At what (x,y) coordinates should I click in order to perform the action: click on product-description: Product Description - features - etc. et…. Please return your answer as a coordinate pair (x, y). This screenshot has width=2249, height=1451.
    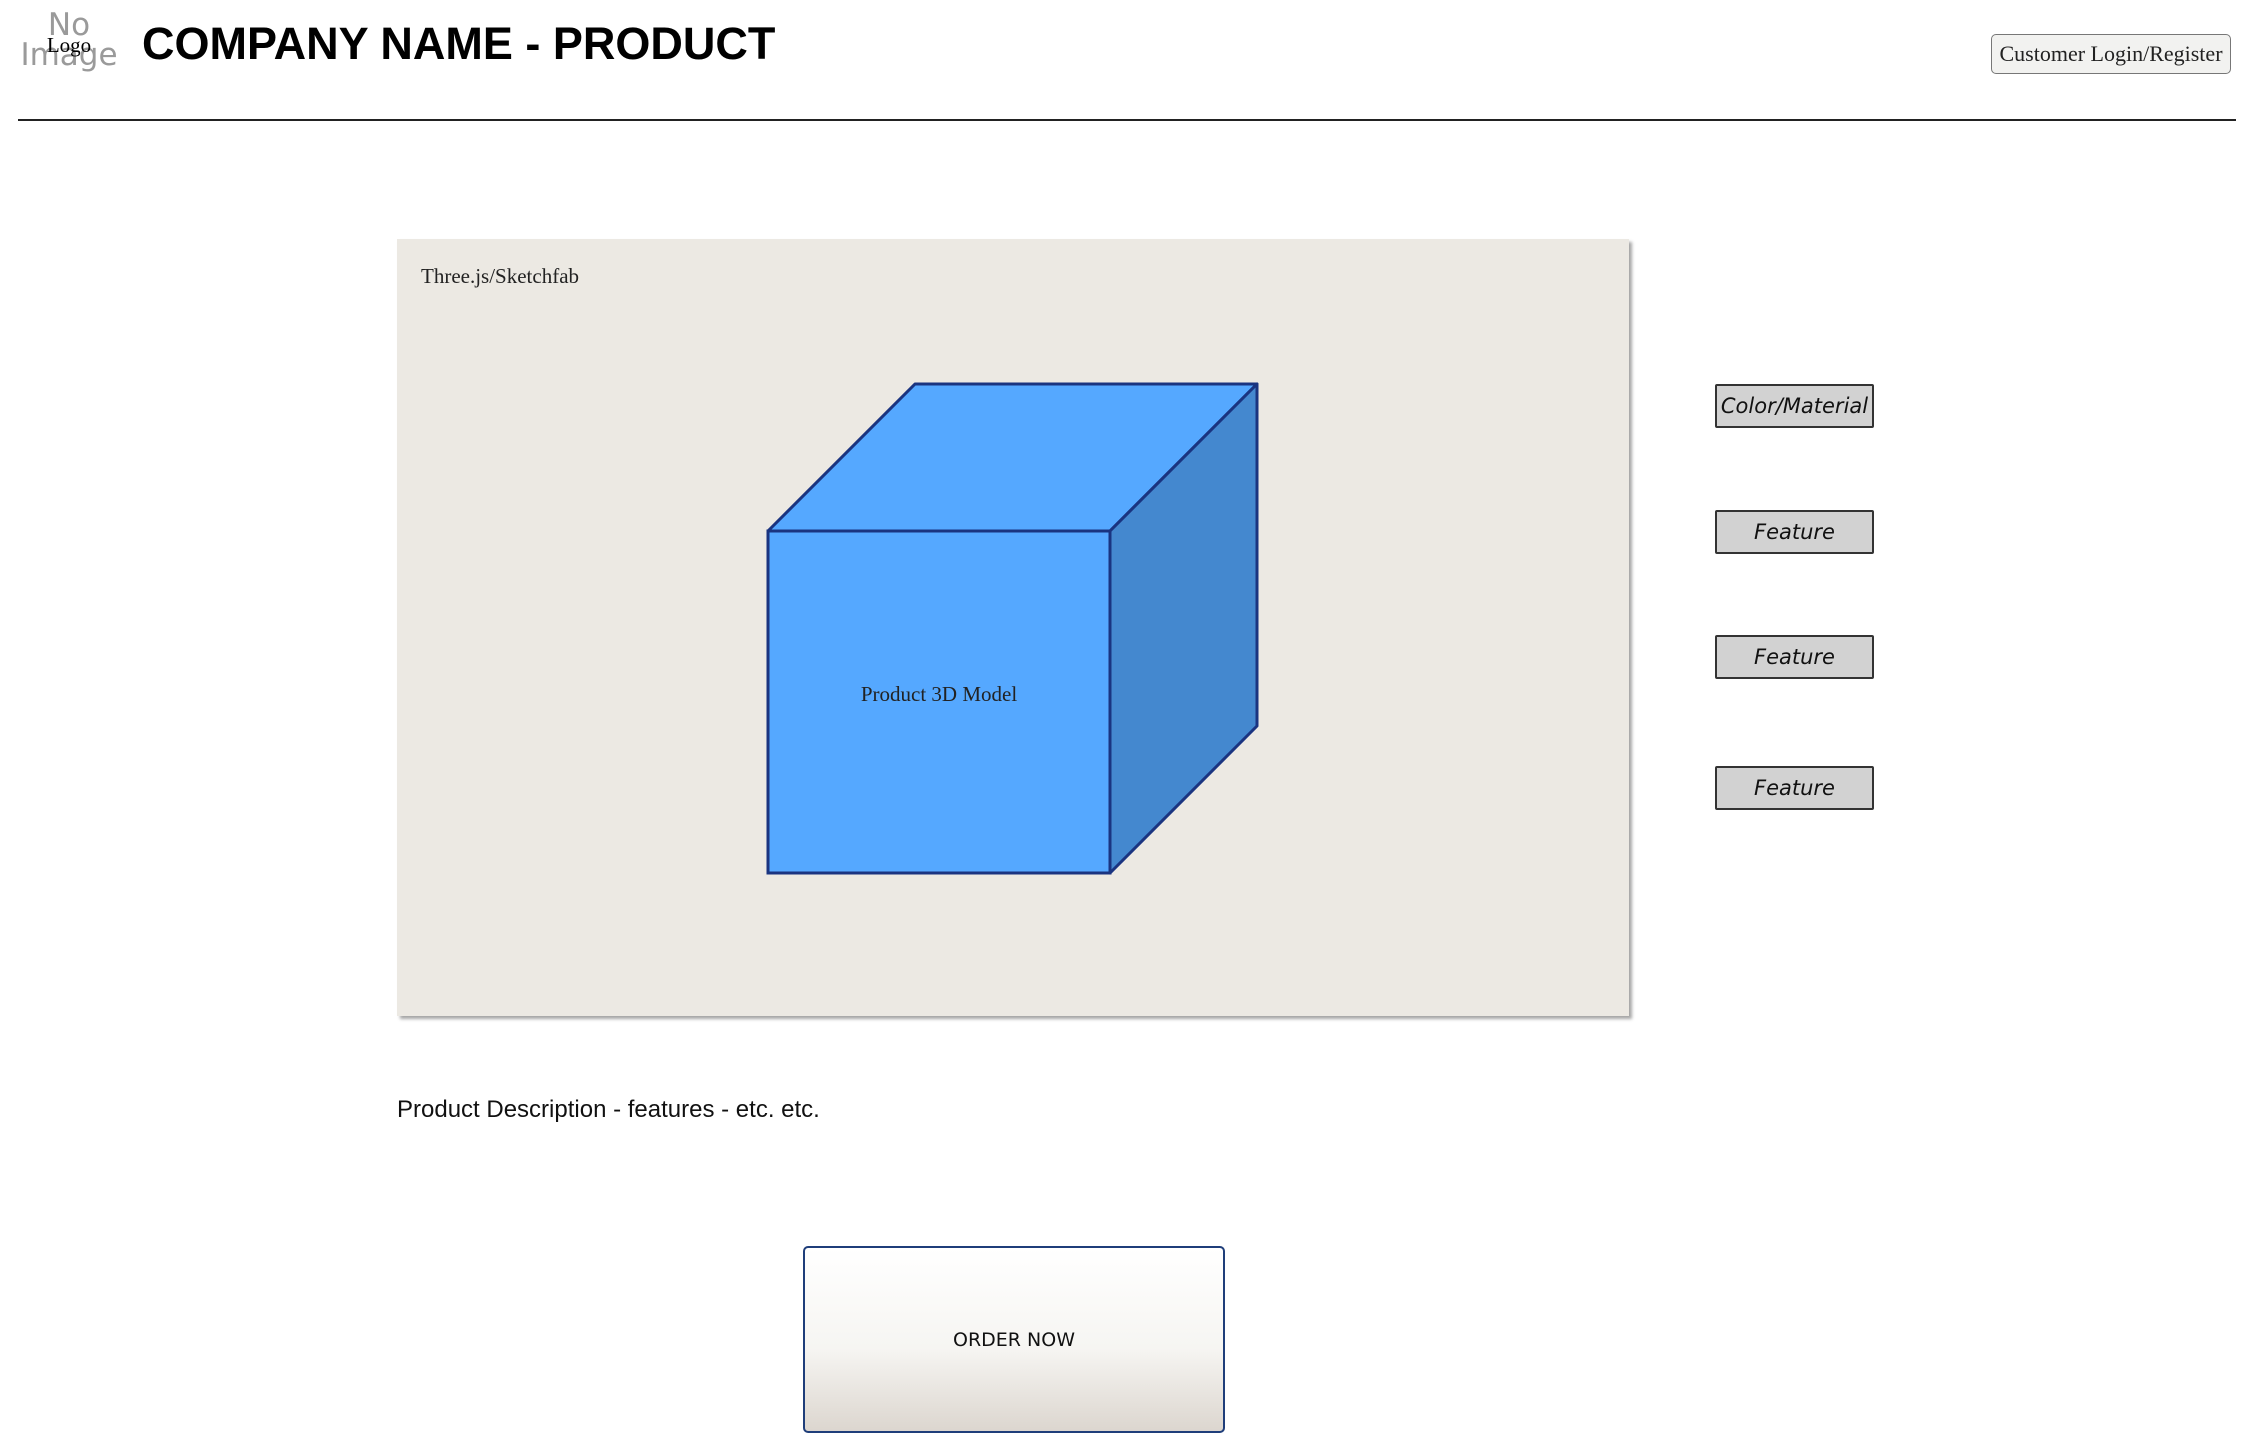
    Looking at the image, I should click on (608, 1109).